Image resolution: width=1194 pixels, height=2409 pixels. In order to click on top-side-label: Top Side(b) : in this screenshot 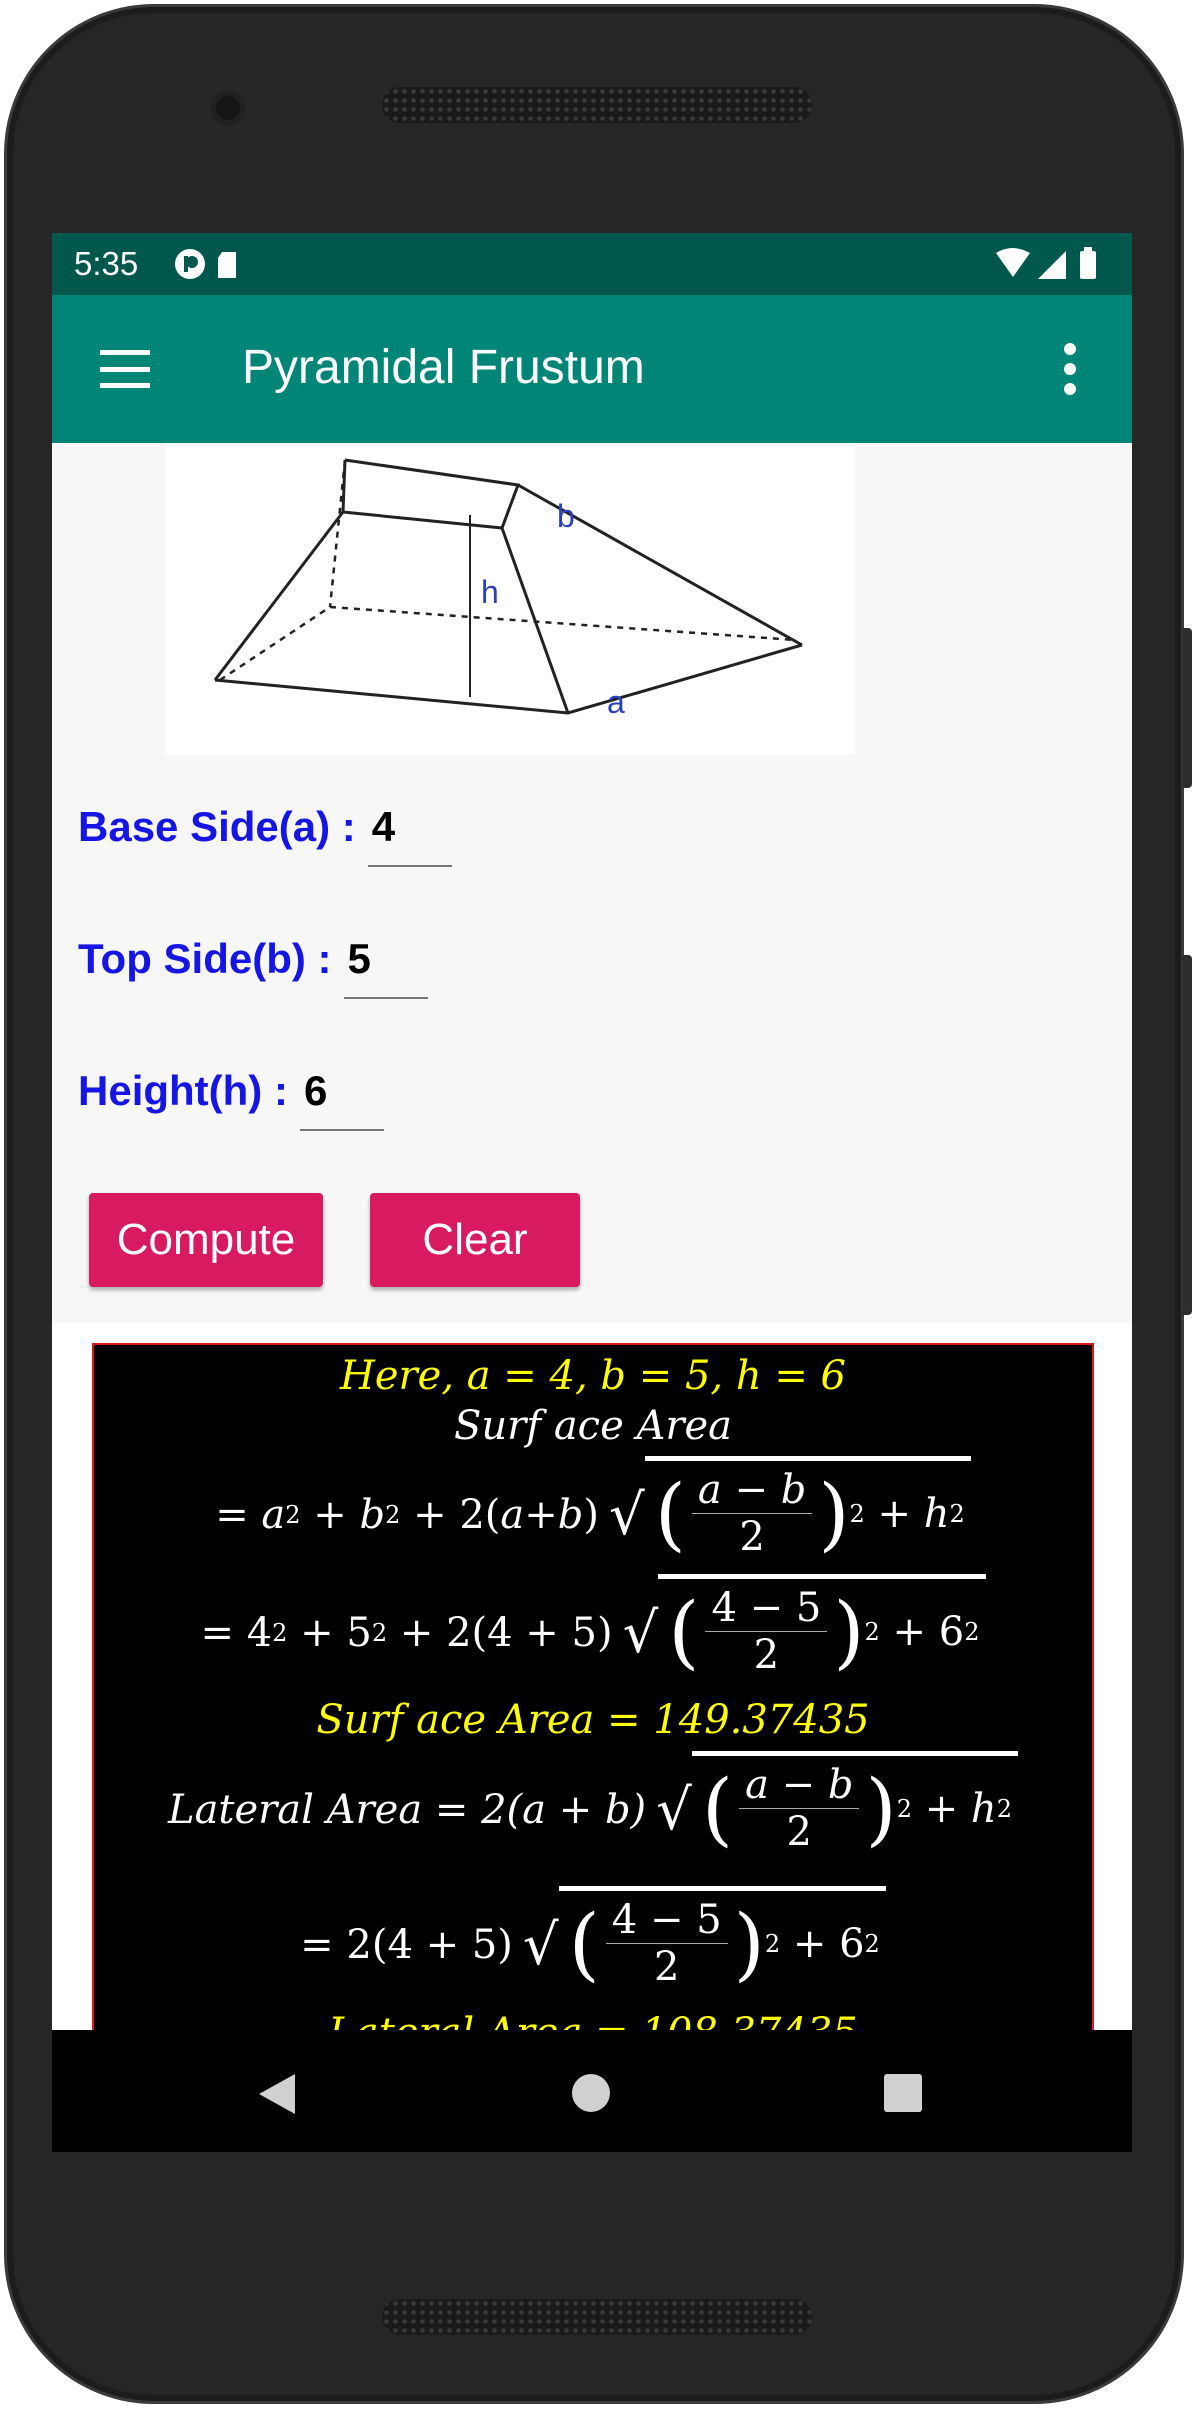, I will do `click(205, 958)`.